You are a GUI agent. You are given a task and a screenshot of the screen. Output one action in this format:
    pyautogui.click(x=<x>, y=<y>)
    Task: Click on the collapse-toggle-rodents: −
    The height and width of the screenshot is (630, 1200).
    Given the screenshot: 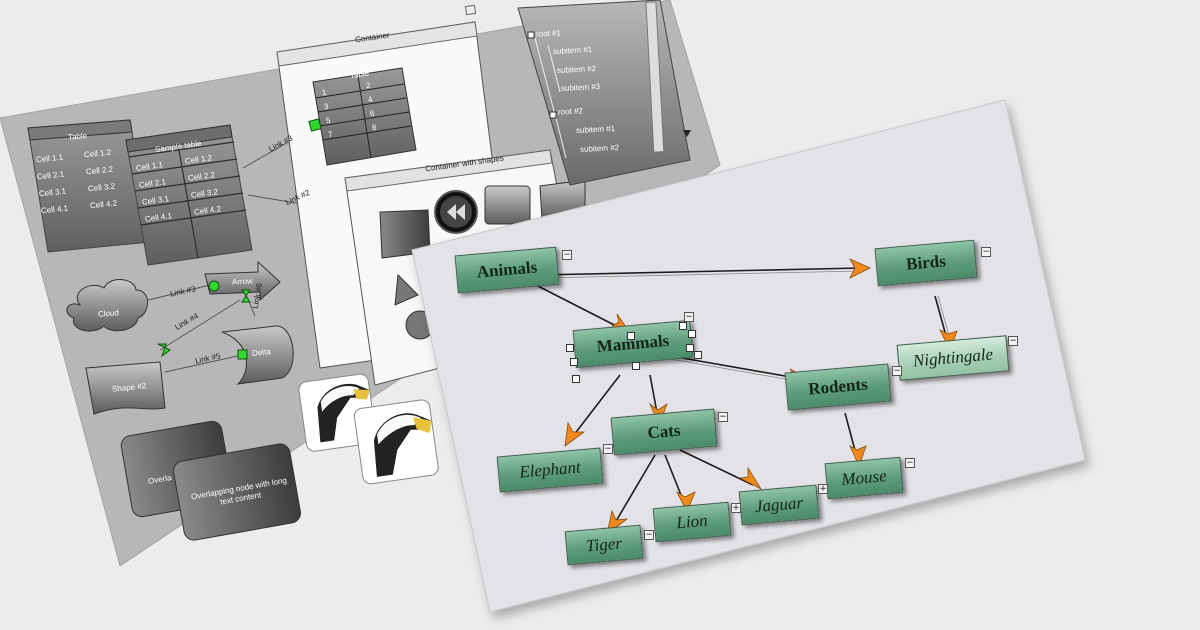 What is the action you would take?
    pyautogui.click(x=897, y=371)
    